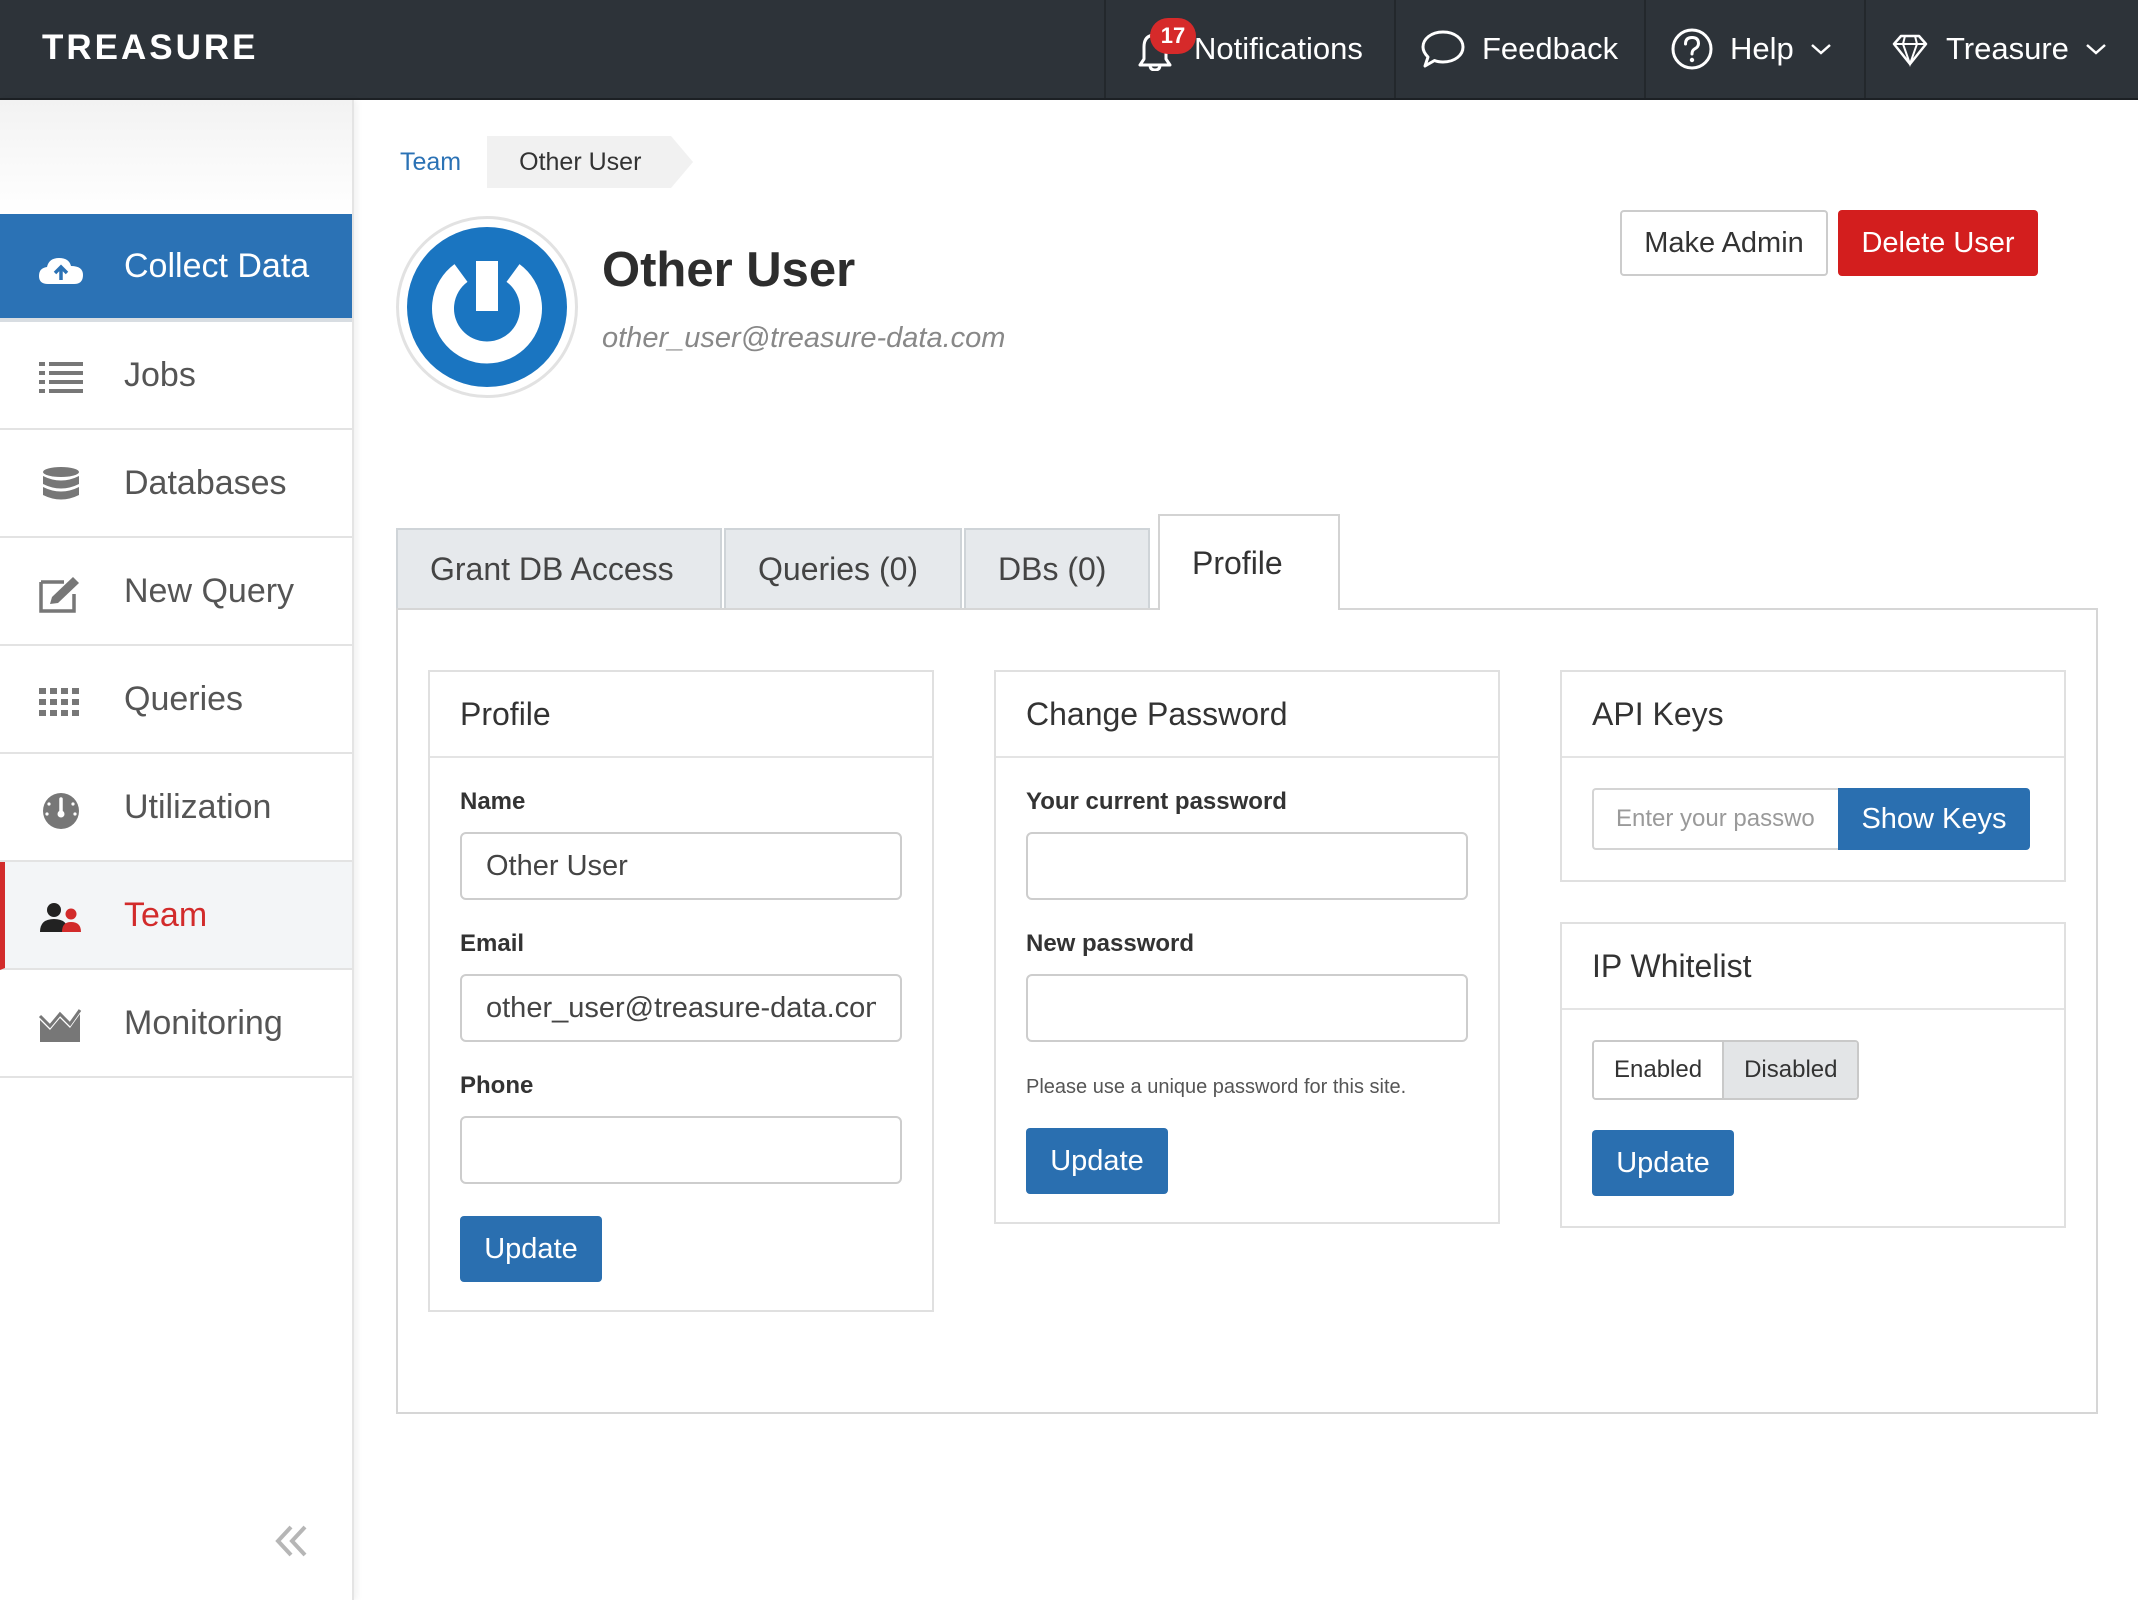 This screenshot has width=2138, height=1600. What do you see at coordinates (217, 265) in the screenshot?
I see `sidebar-item-label: Collect Data` at bounding box center [217, 265].